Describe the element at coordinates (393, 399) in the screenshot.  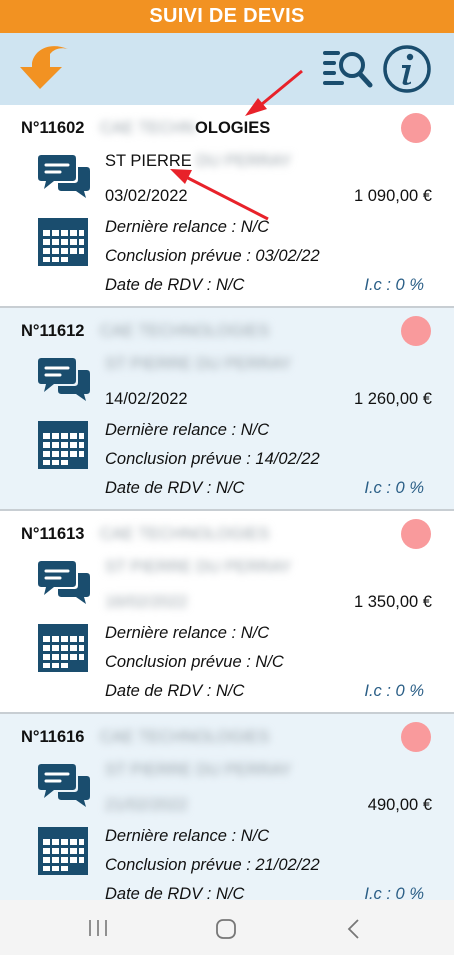
I see `quote-amount: 1 260,00 €` at that location.